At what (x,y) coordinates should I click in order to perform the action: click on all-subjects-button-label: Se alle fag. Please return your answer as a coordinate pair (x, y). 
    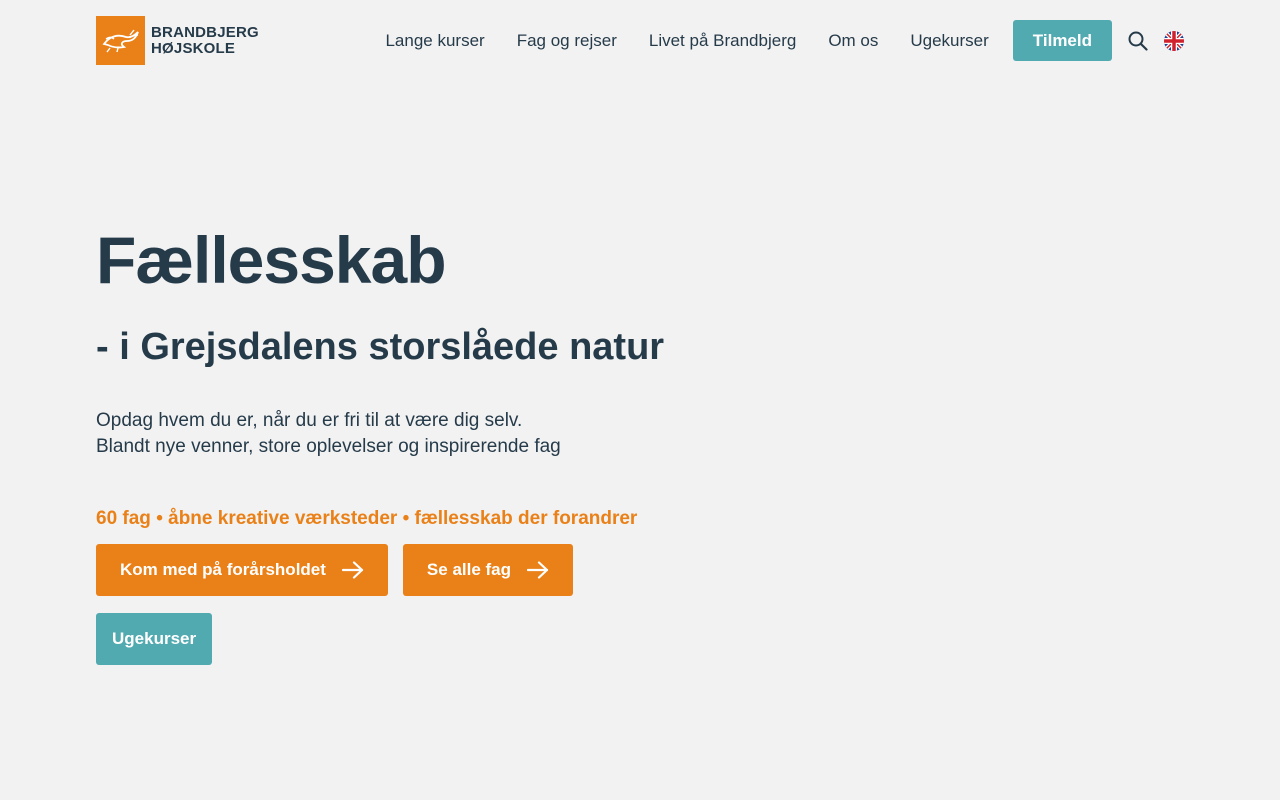
    Looking at the image, I should click on (469, 569).